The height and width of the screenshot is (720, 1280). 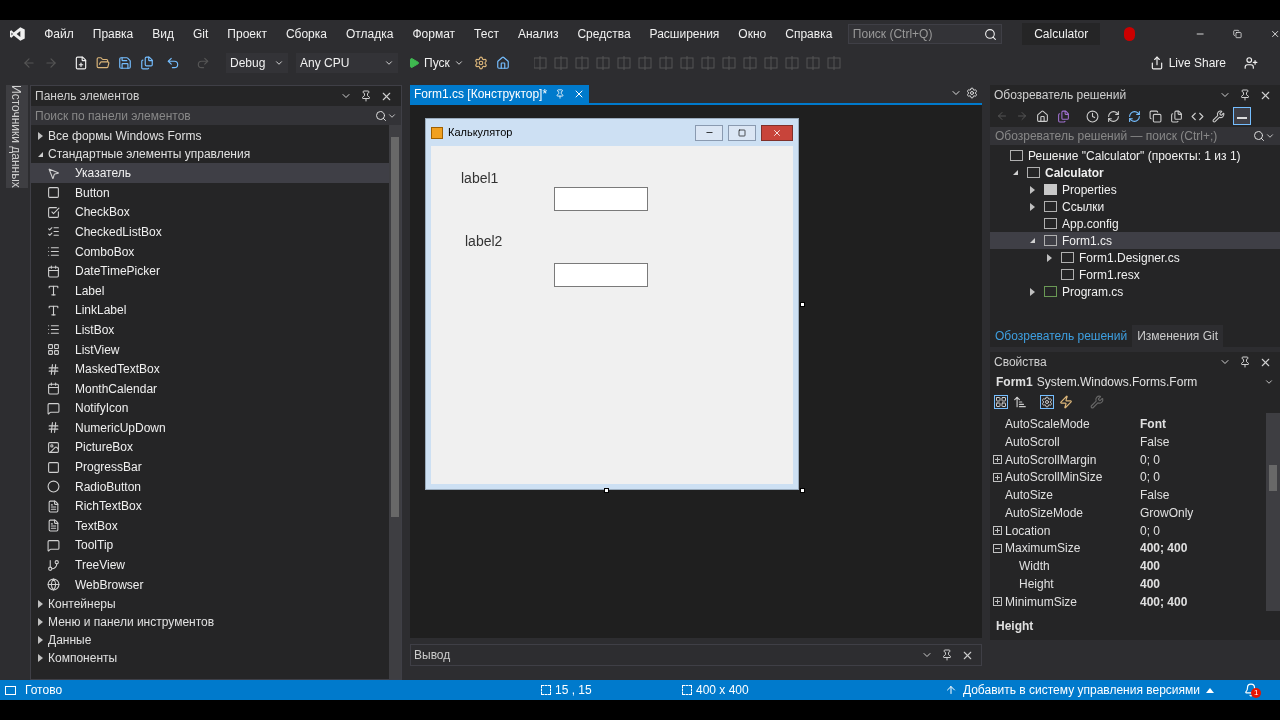 What do you see at coordinates (210, 565) in the screenshot?
I see `toolbox-item: TreeView` at bounding box center [210, 565].